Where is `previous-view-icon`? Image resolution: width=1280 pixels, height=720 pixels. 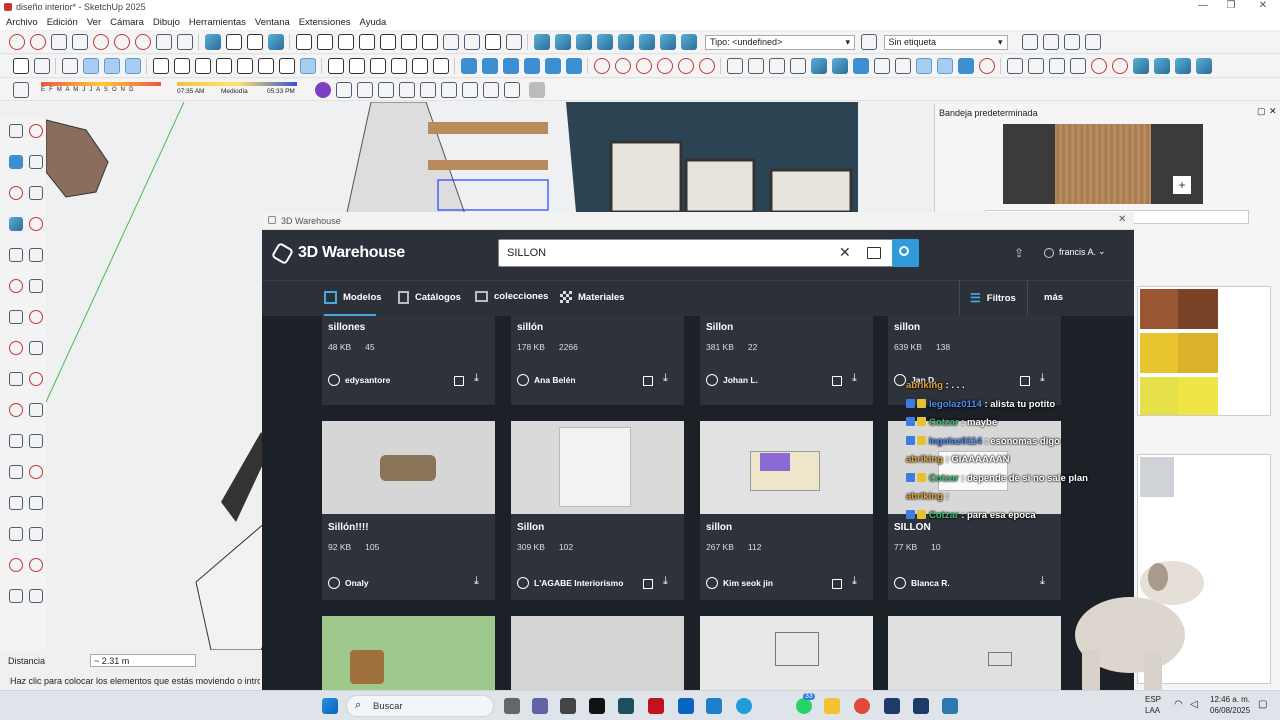 previous-view-icon is located at coordinates (121, 42).